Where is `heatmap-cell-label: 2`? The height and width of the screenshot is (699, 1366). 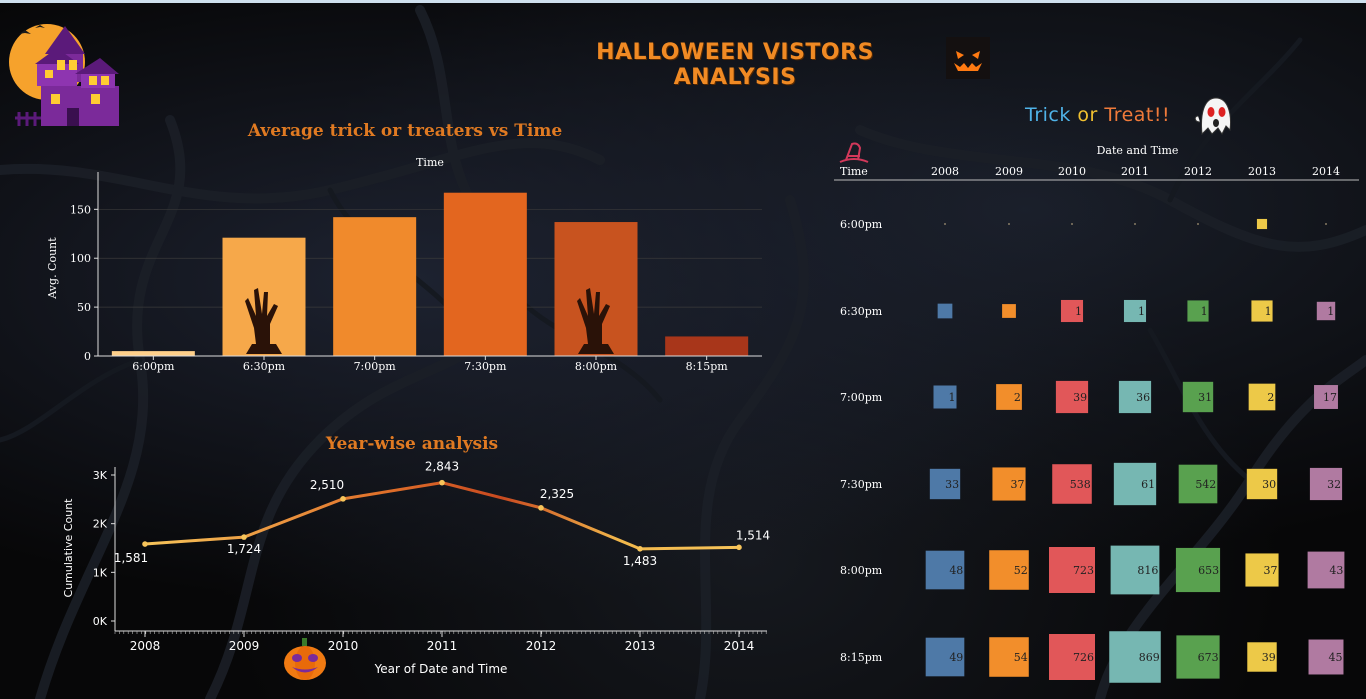 heatmap-cell-label: 2 is located at coordinates (1017, 397).